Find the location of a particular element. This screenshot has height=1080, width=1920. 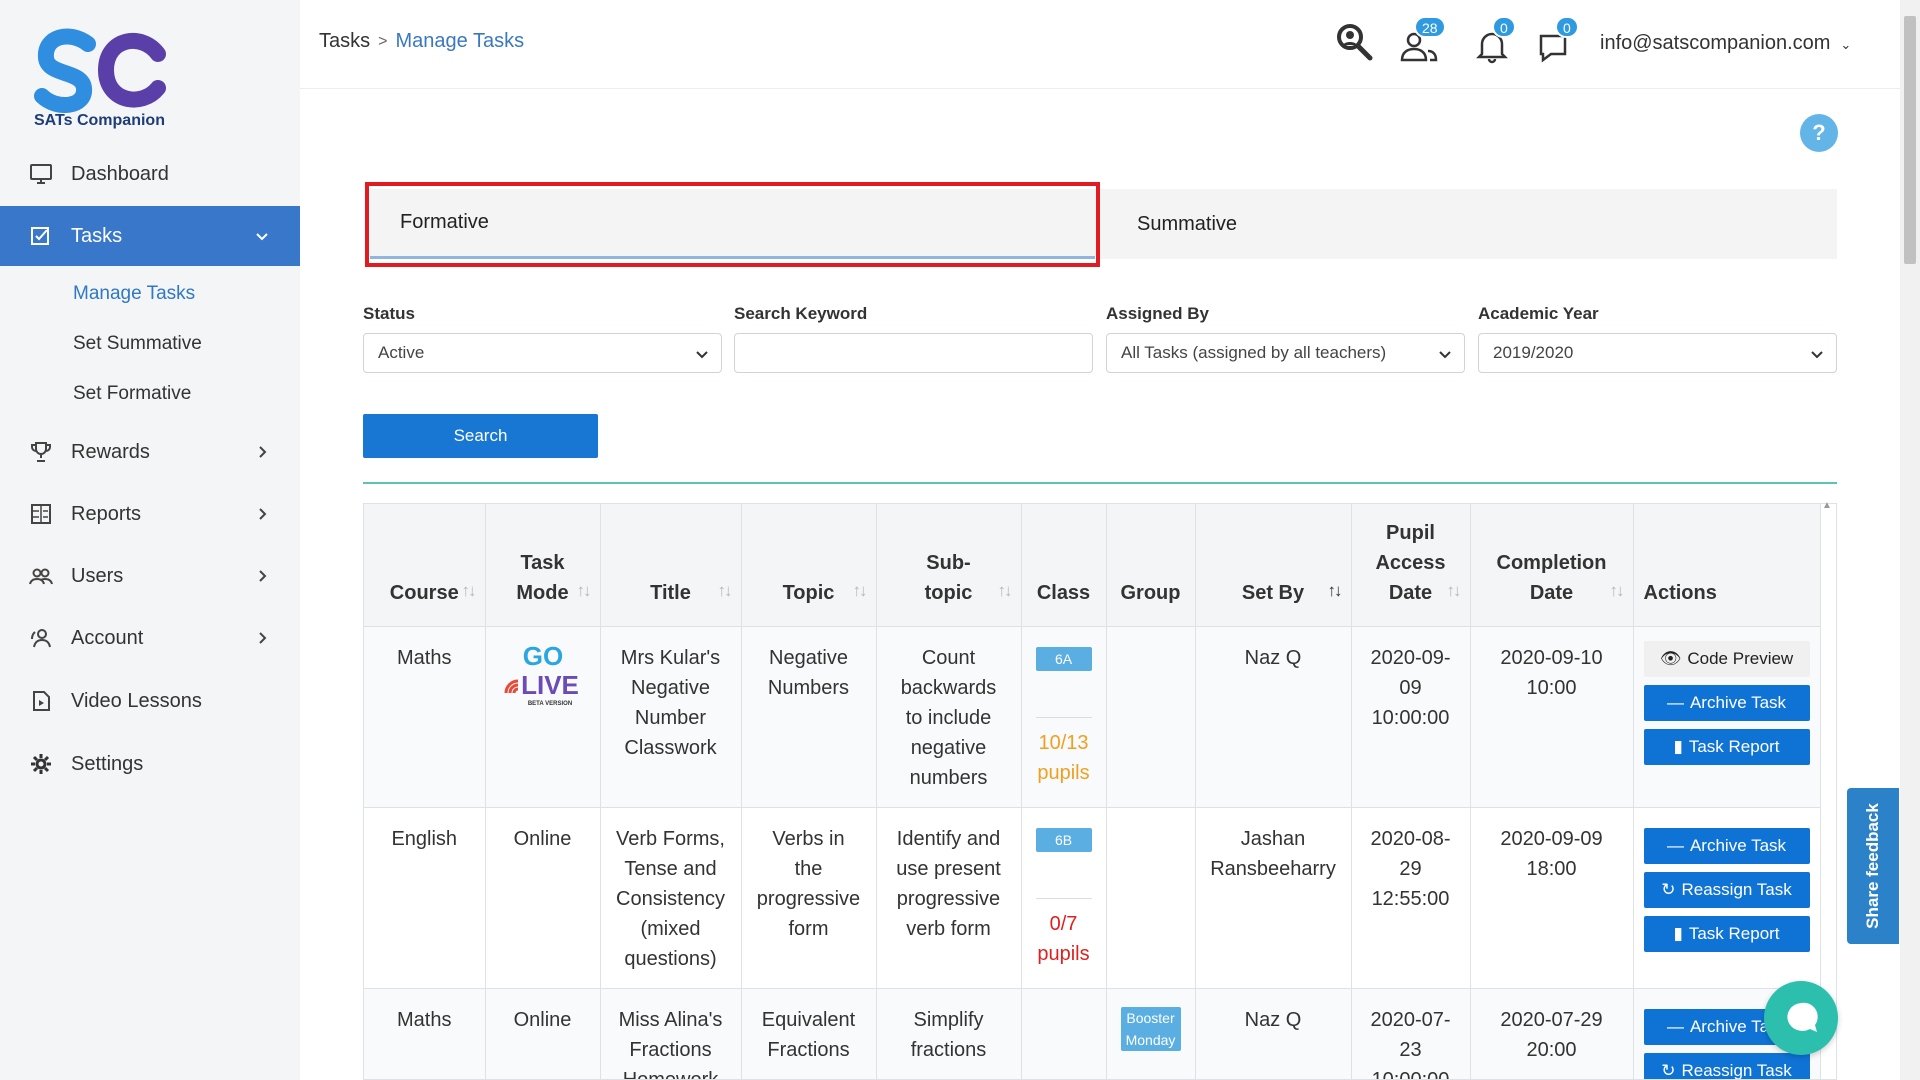

share-feedback-button: Share feedback is located at coordinates (1873, 866).